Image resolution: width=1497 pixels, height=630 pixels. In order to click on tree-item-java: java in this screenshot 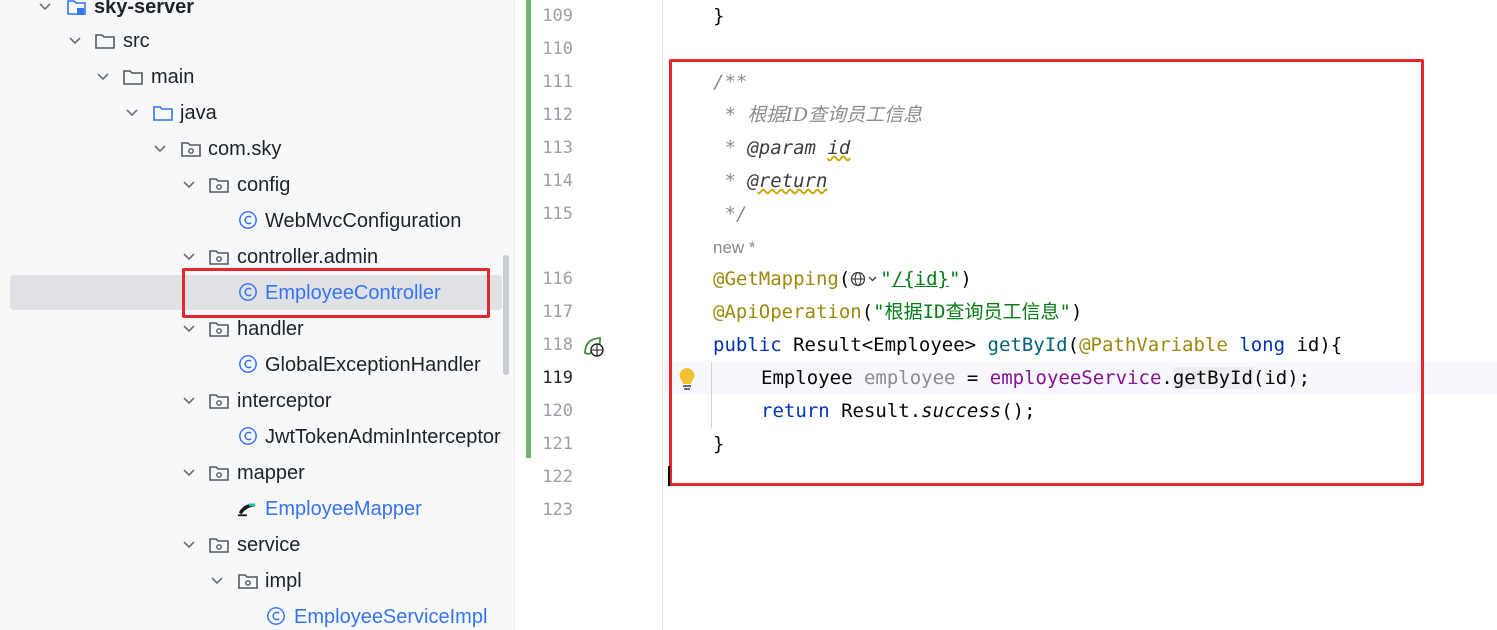, I will do `click(257, 113)`.